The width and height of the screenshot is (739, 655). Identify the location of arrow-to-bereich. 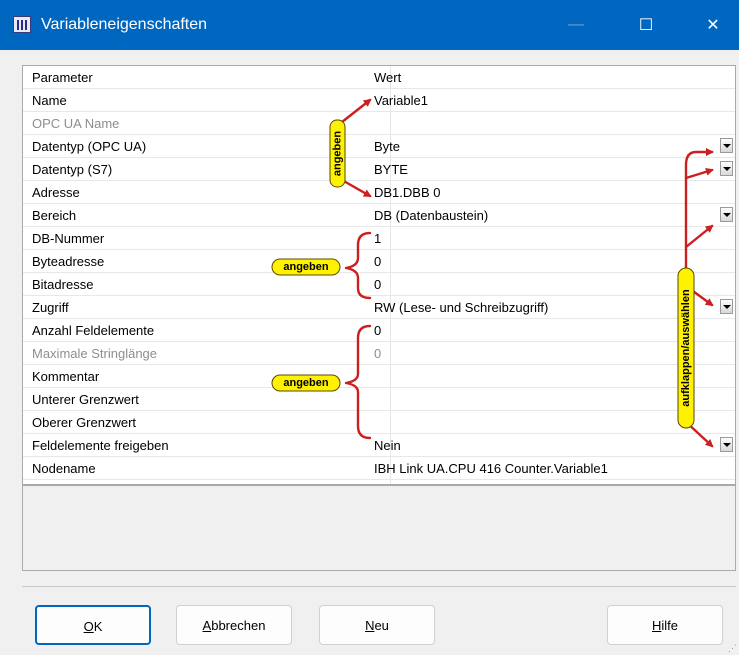
(699, 236).